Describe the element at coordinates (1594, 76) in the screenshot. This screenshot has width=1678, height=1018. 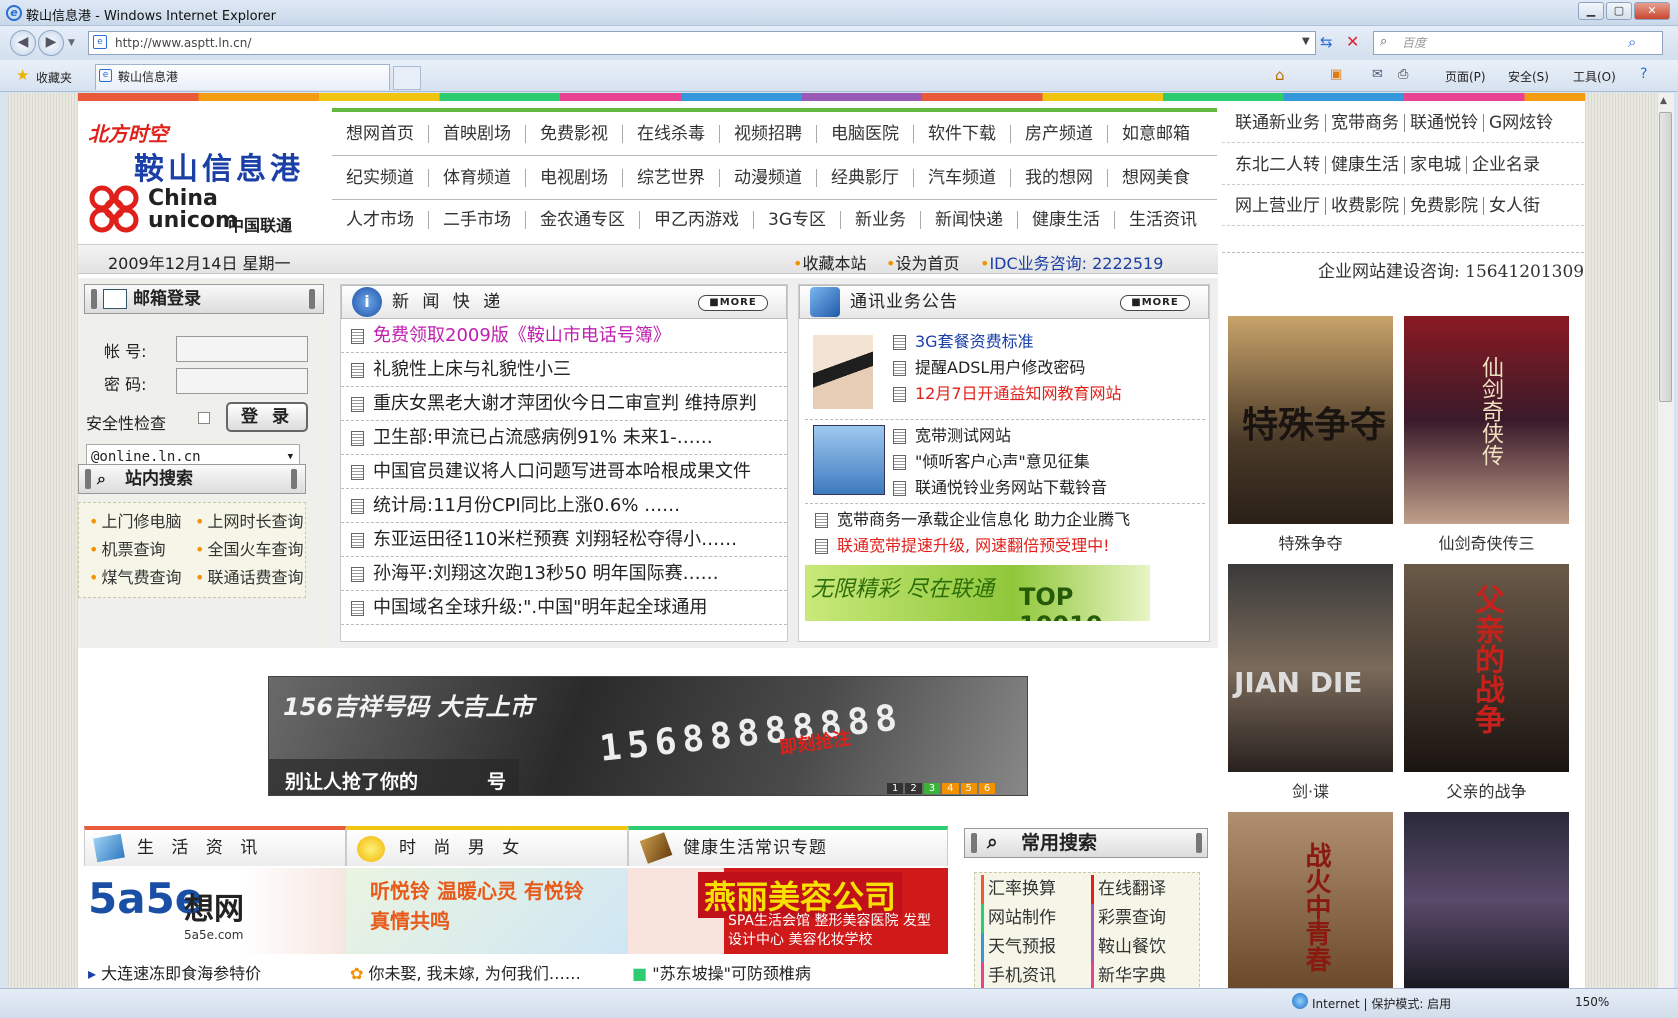
I see `tools-menu: 工具(O)` at that location.